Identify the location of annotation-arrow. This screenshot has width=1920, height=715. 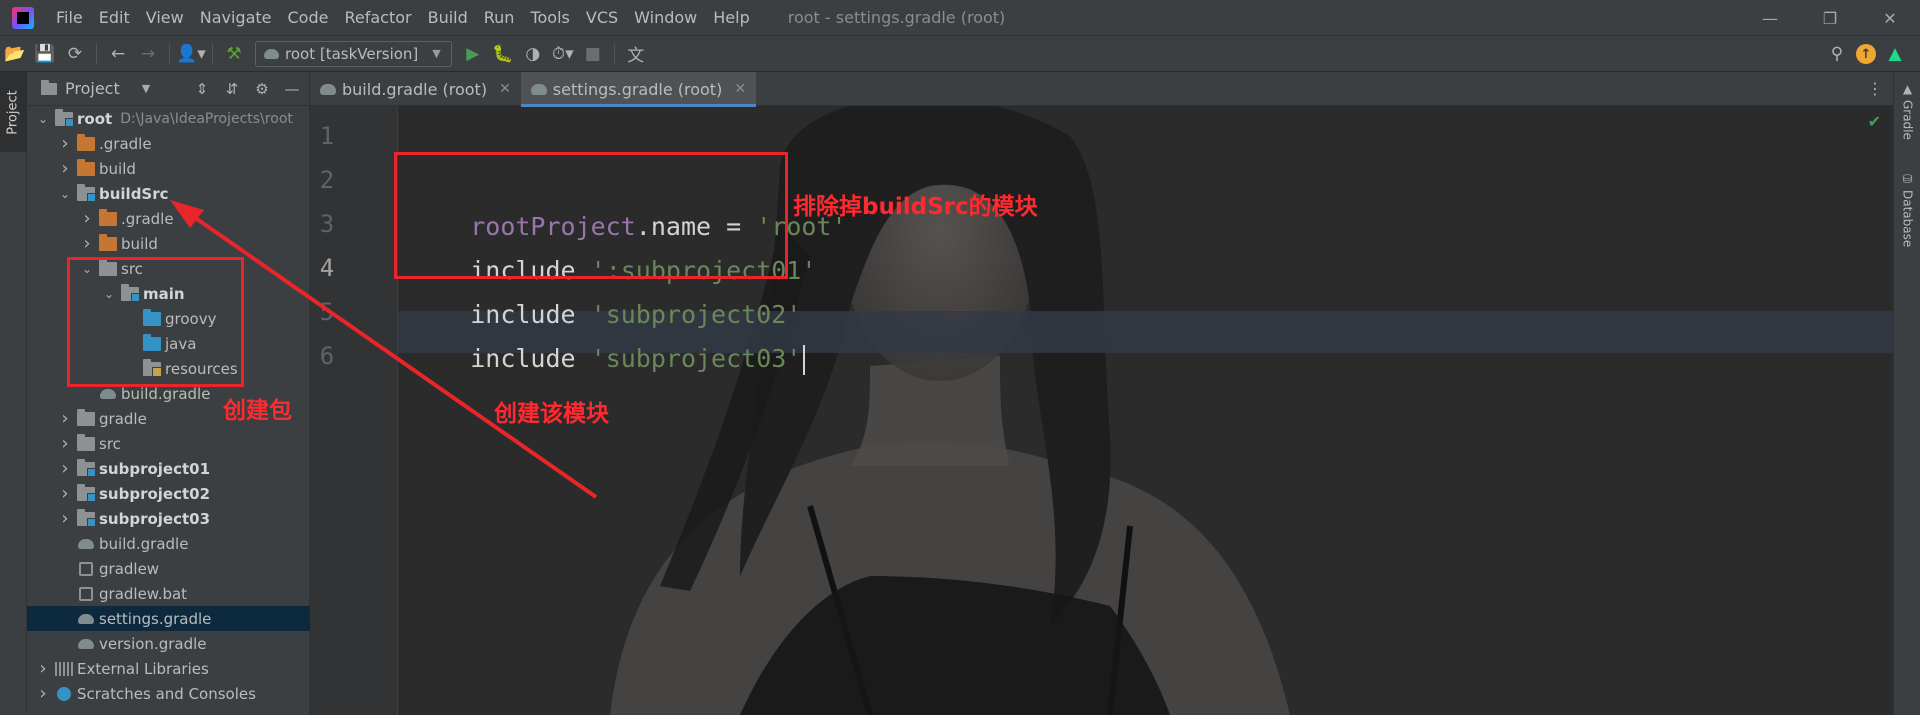
(384, 349).